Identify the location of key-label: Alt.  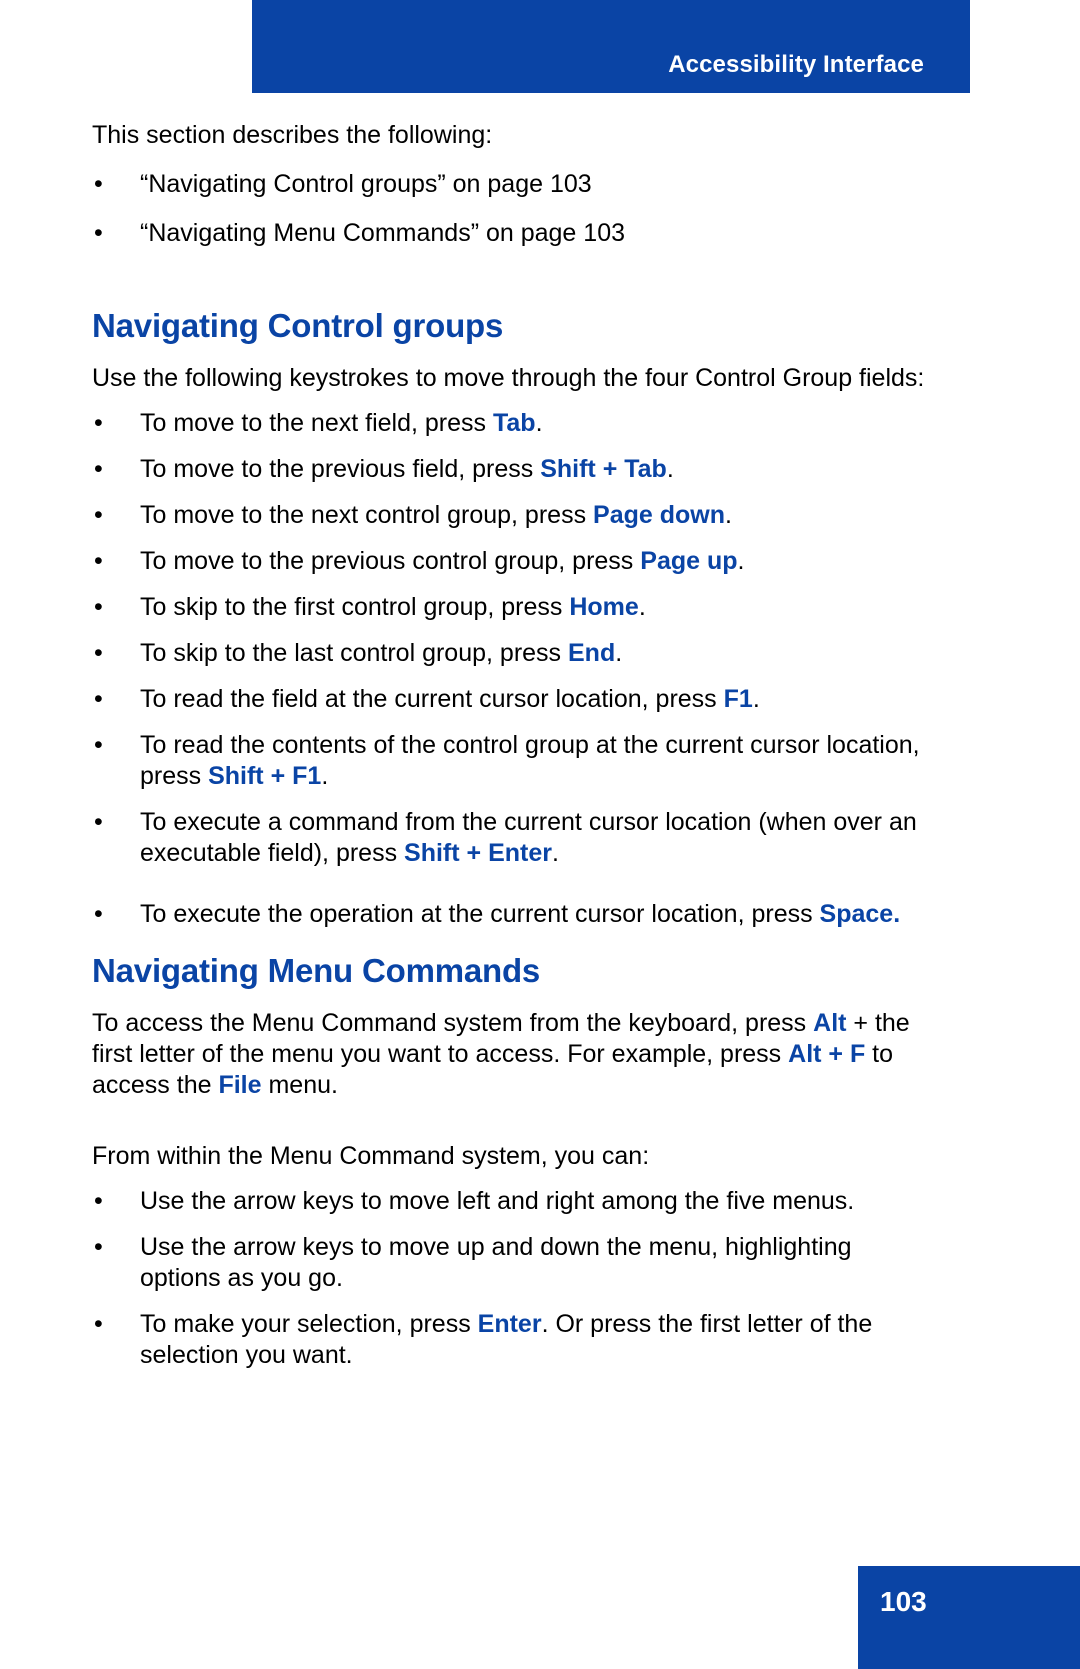
(830, 1023).